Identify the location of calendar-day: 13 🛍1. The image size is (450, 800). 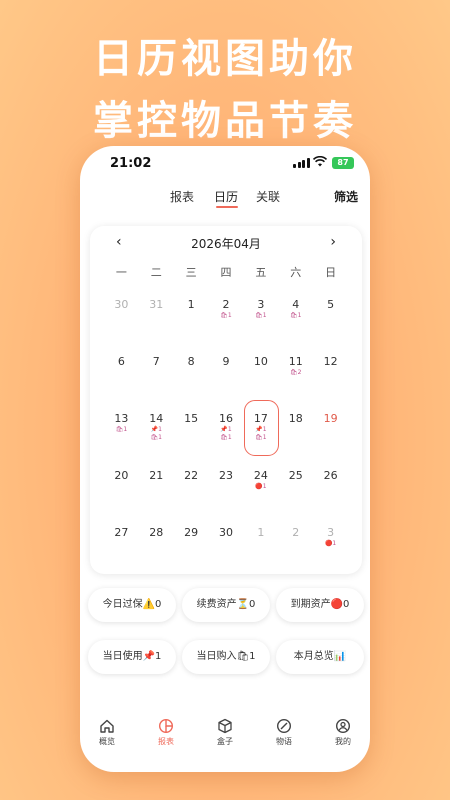
(121, 426).